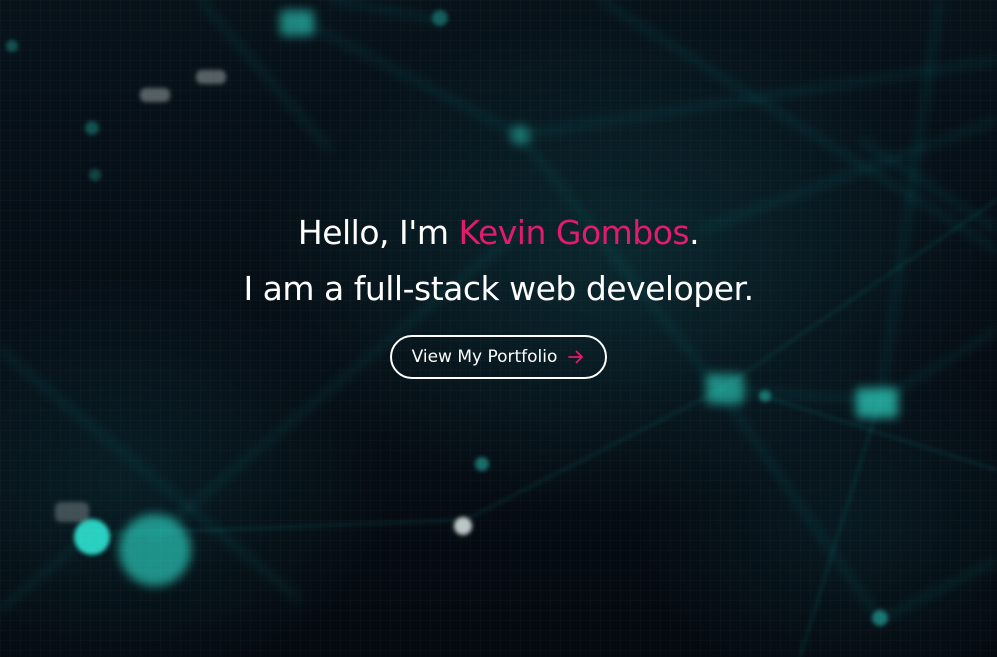 Image resolution: width=997 pixels, height=657 pixels. Describe the element at coordinates (498, 288) in the screenshot. I see `tagline: I am a full-stack web developer.` at that location.